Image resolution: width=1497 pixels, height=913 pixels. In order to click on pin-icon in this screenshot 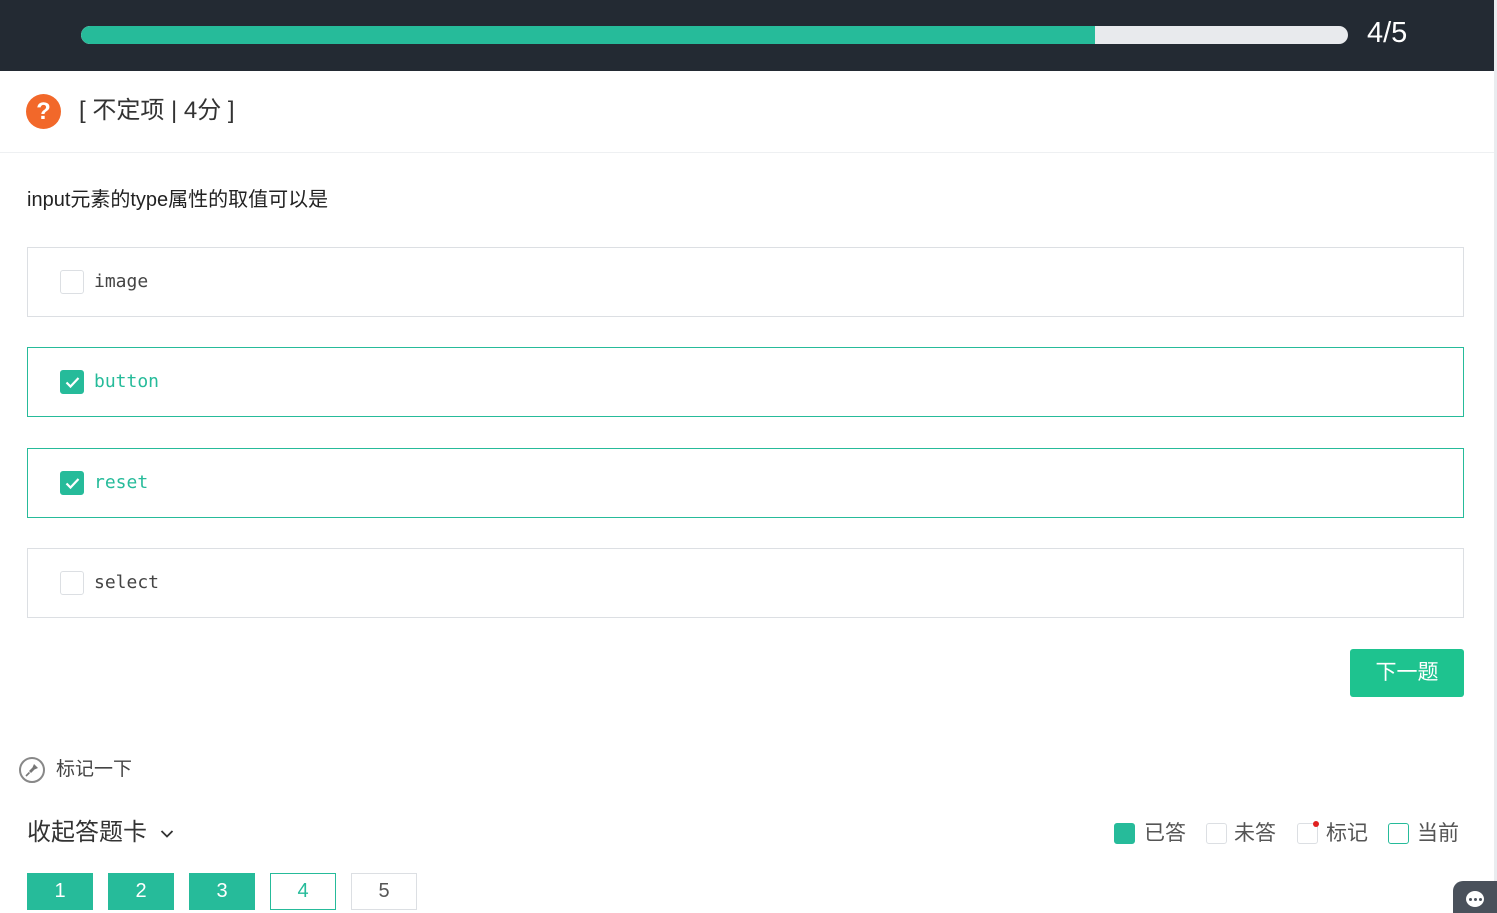, I will do `click(32, 770)`.